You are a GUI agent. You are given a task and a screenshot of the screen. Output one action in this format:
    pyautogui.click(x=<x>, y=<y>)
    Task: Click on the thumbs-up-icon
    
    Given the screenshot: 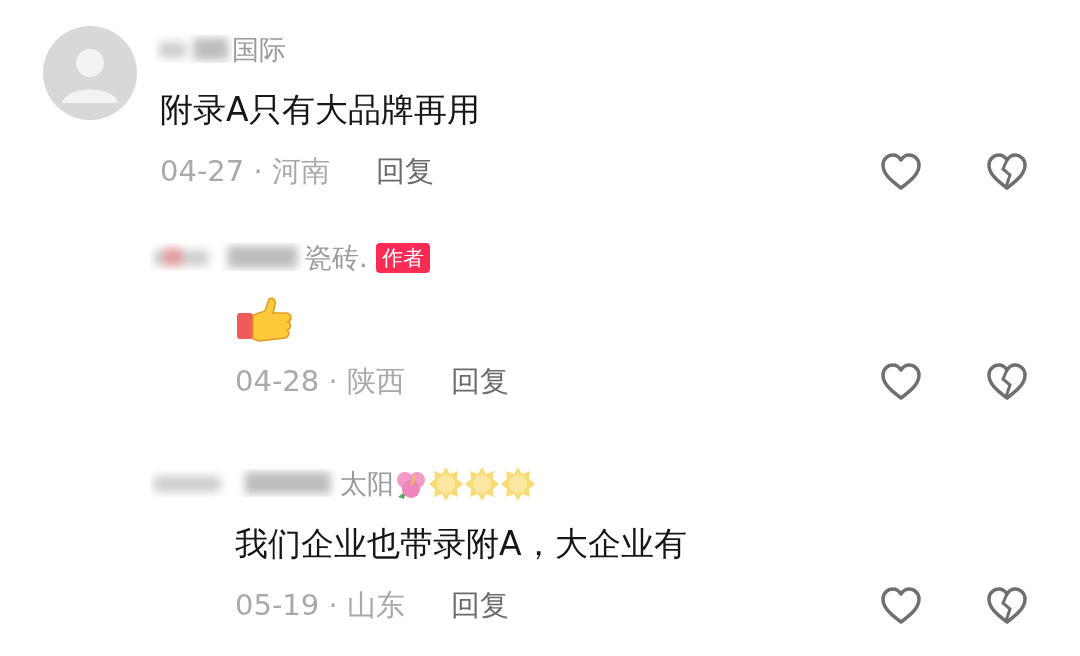 What is the action you would take?
    pyautogui.click(x=265, y=320)
    